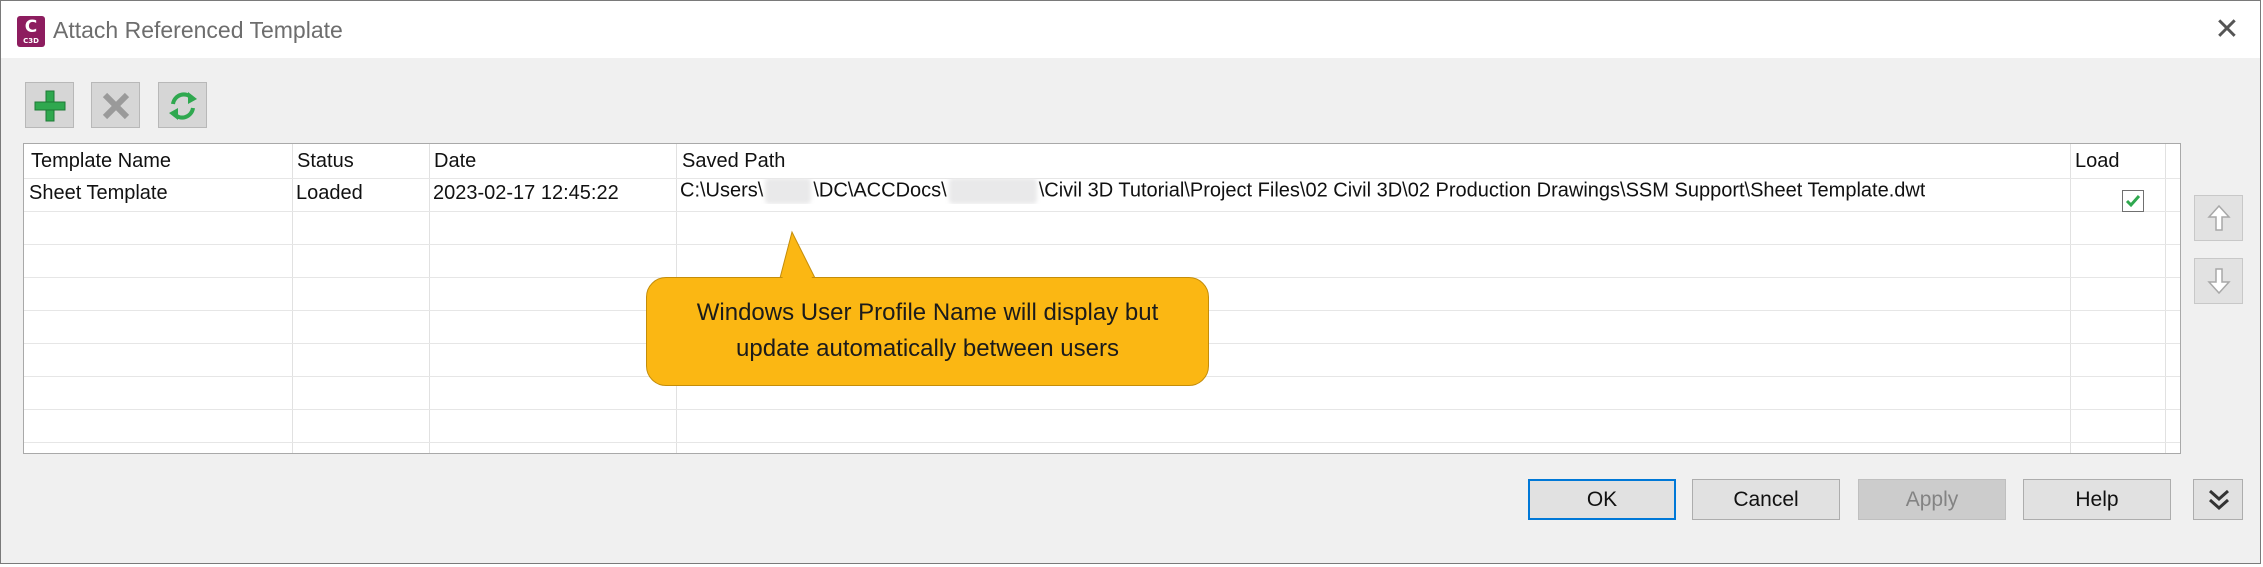  Describe the element at coordinates (455, 161) in the screenshot. I see `column-header-date: Date` at that location.